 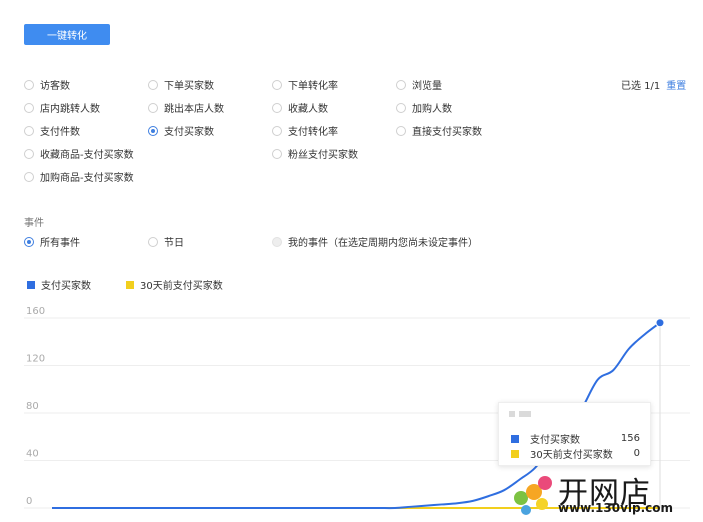 I want to click on selection-counter: 已选 1/1 重置, so click(x=653, y=84).